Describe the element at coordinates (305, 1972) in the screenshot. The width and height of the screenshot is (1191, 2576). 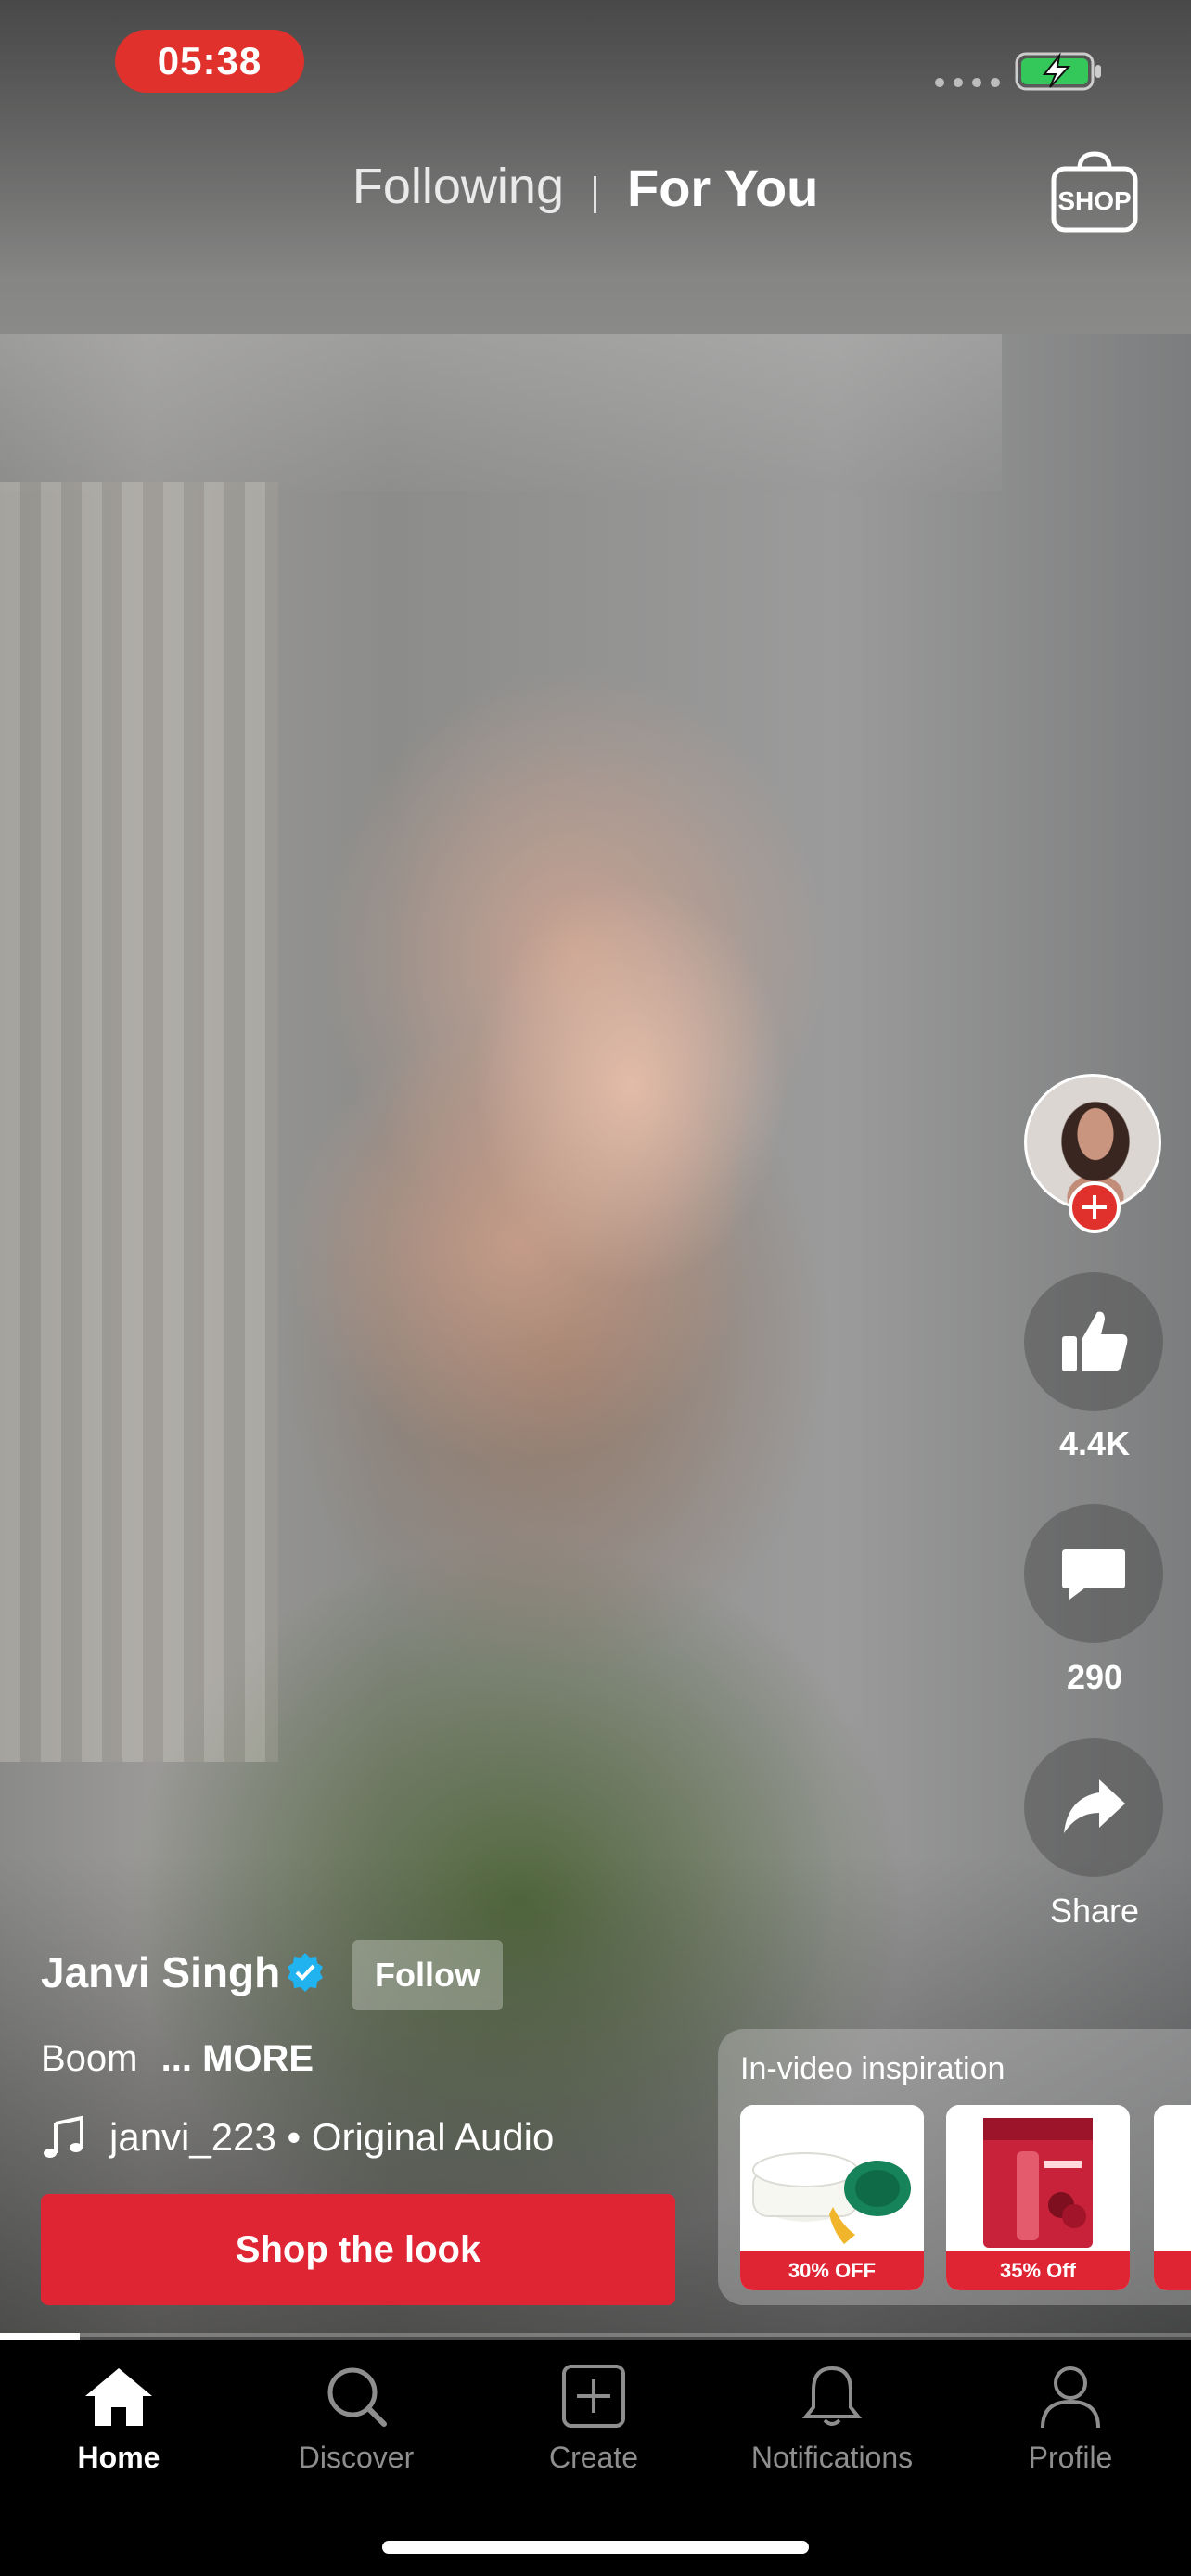
I see `verified-badge-icon` at that location.